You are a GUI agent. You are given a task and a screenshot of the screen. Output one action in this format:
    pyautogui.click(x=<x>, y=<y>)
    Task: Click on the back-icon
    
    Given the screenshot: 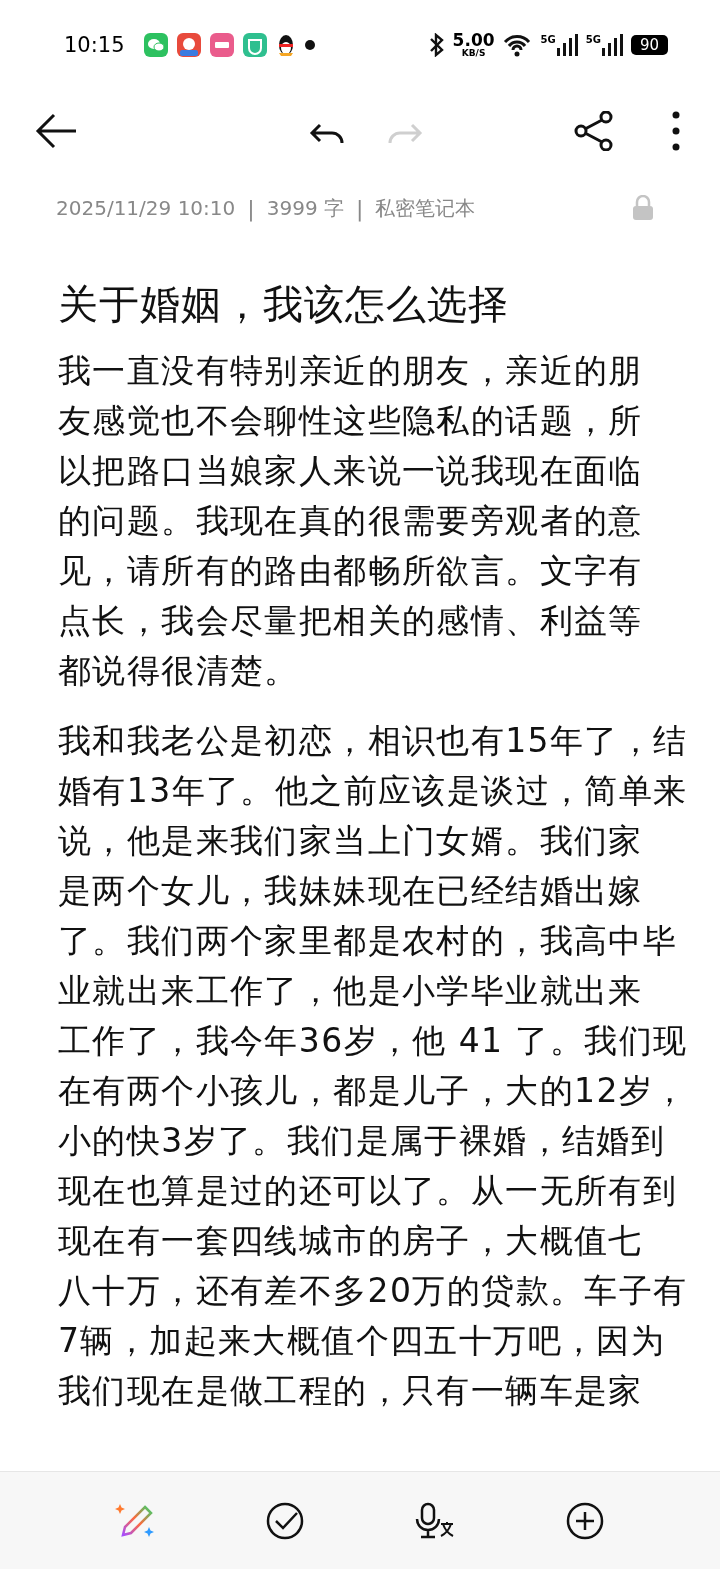 What is the action you would take?
    pyautogui.click(x=56, y=131)
    